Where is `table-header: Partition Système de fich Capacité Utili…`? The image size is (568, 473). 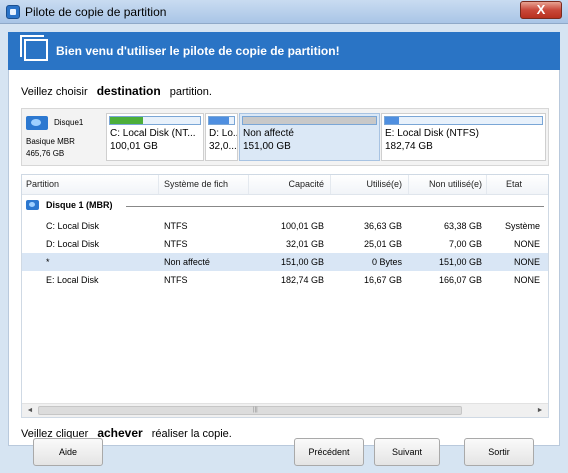 table-header: Partition Système de fich Capacité Utili… is located at coordinates (285, 185).